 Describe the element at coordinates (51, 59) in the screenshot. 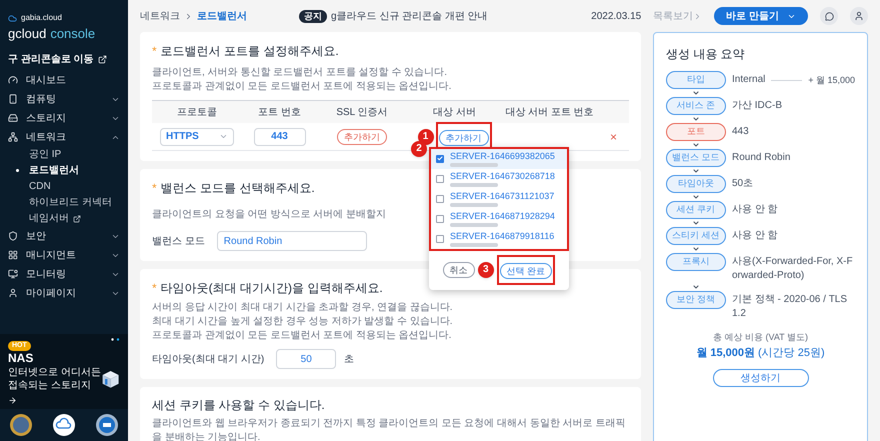

I see `legacy-console-link: 구 관리콘솔로 이동` at that location.